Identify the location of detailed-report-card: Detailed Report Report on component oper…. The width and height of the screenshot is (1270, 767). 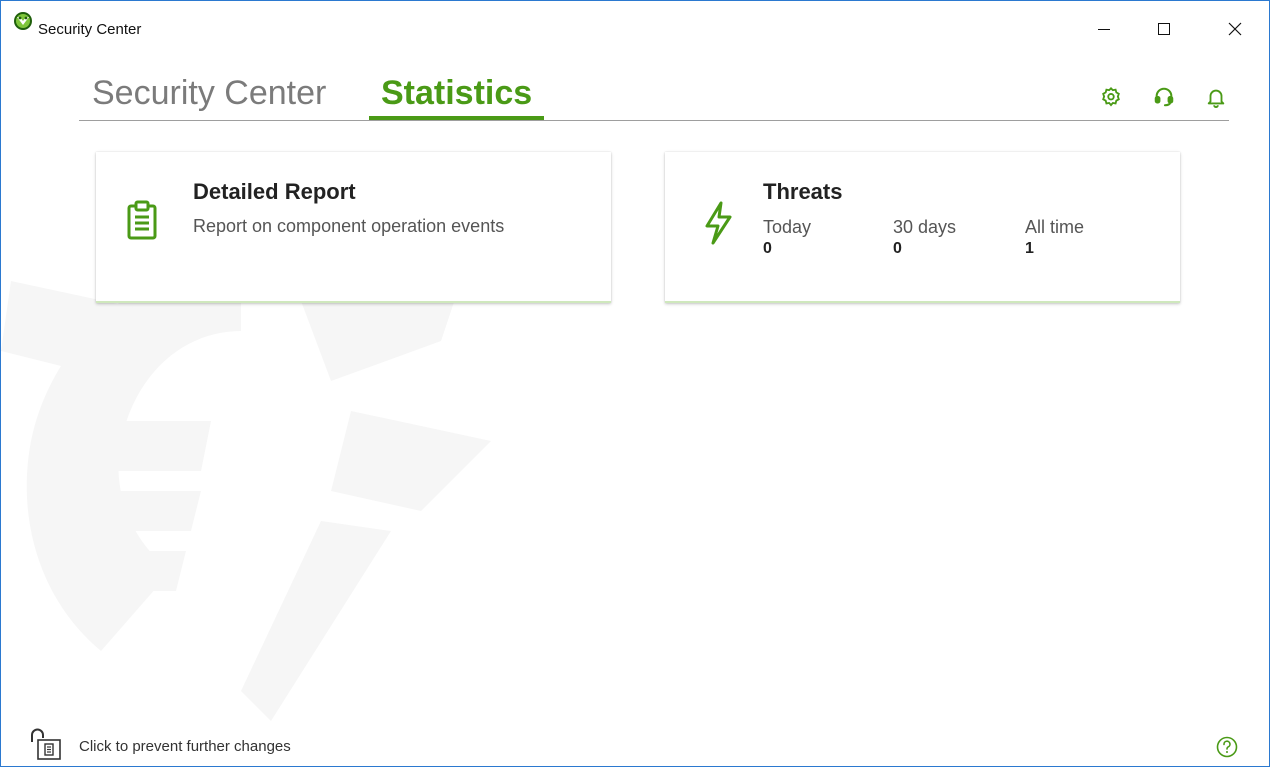
(353, 227).